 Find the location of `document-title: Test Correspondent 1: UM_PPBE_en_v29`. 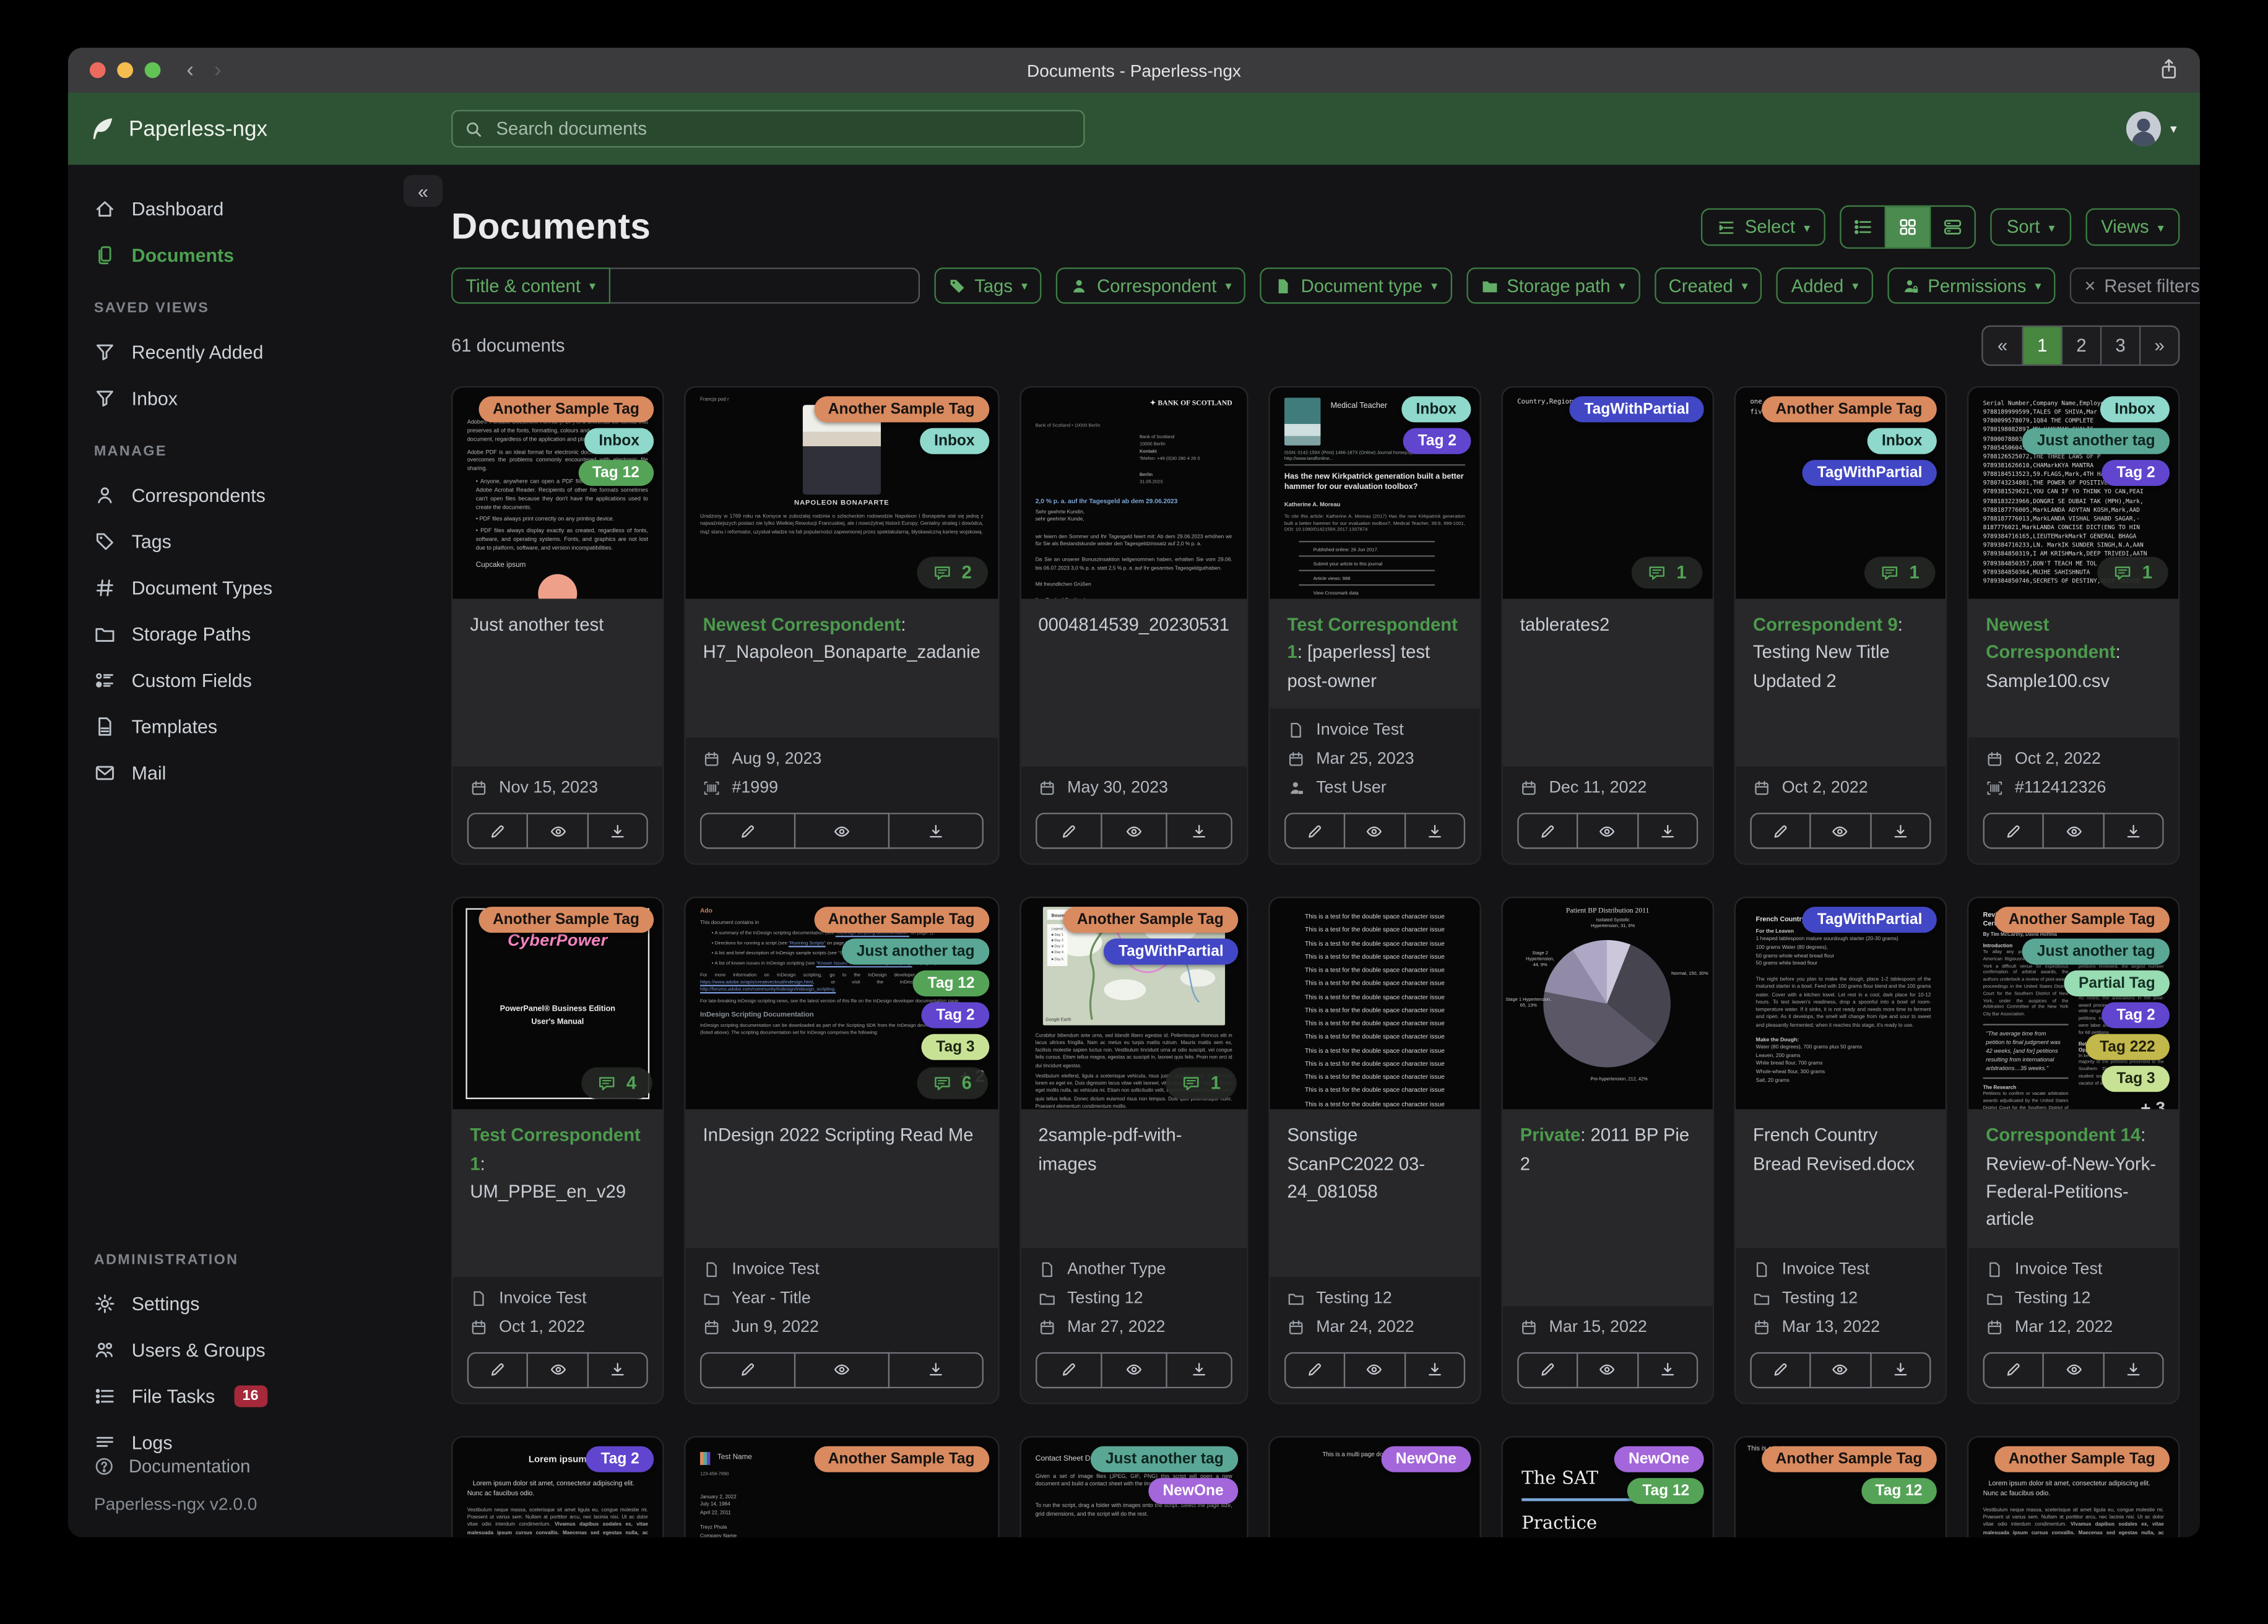

document-title: Test Correspondent 1: UM_PPBE_en_v29 is located at coordinates (557, 1193).